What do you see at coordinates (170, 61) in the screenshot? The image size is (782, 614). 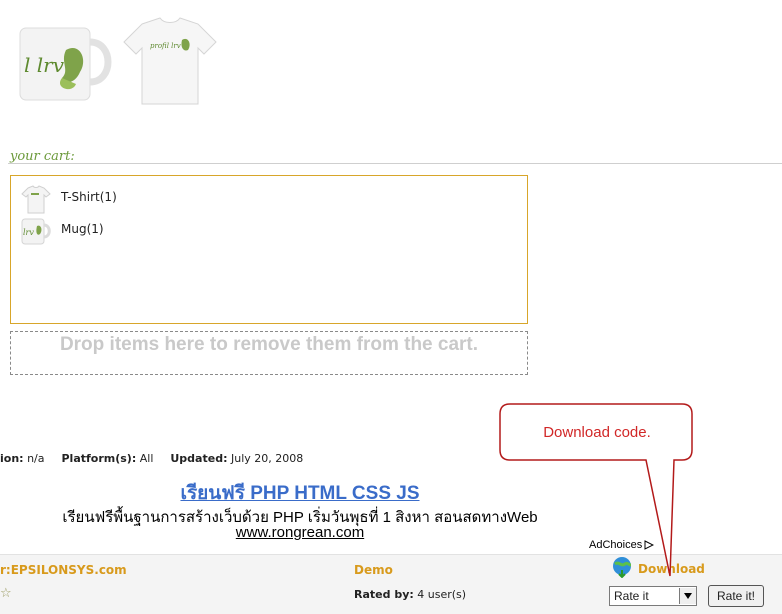 I see `tshirt-product-image: profil lrv` at bounding box center [170, 61].